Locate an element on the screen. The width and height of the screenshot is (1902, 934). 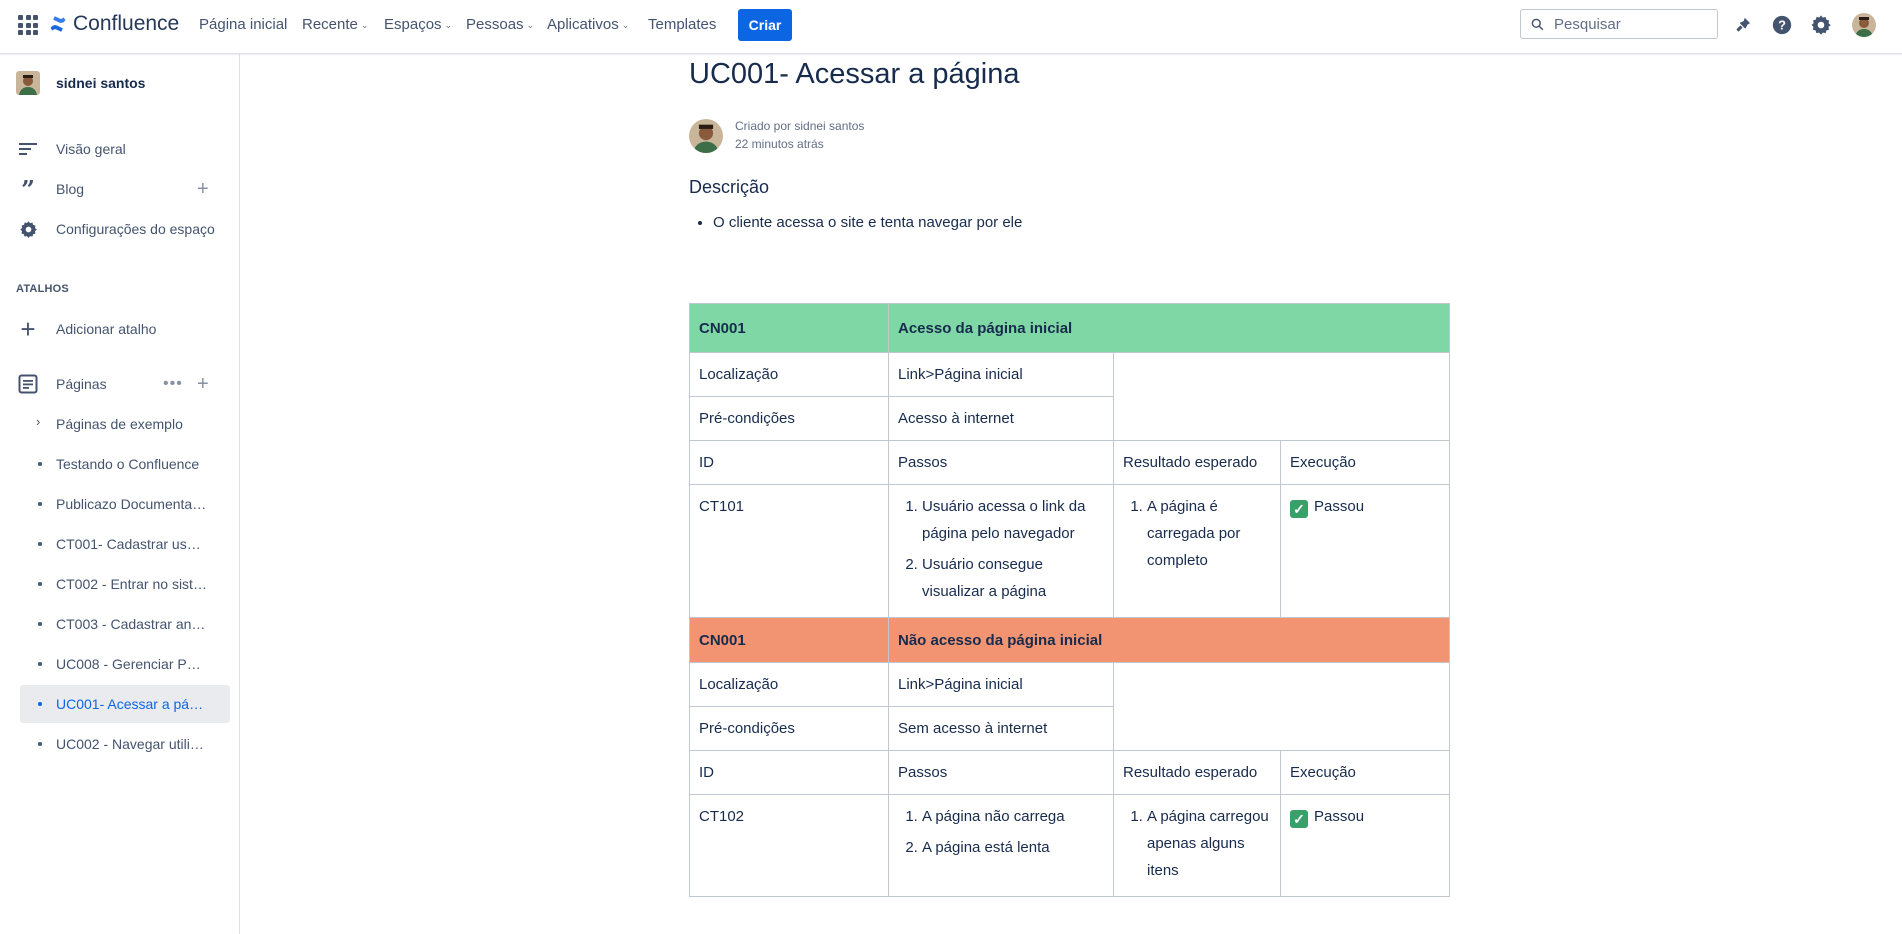
created-time: 22 minutos atrás is located at coordinates (779, 144).